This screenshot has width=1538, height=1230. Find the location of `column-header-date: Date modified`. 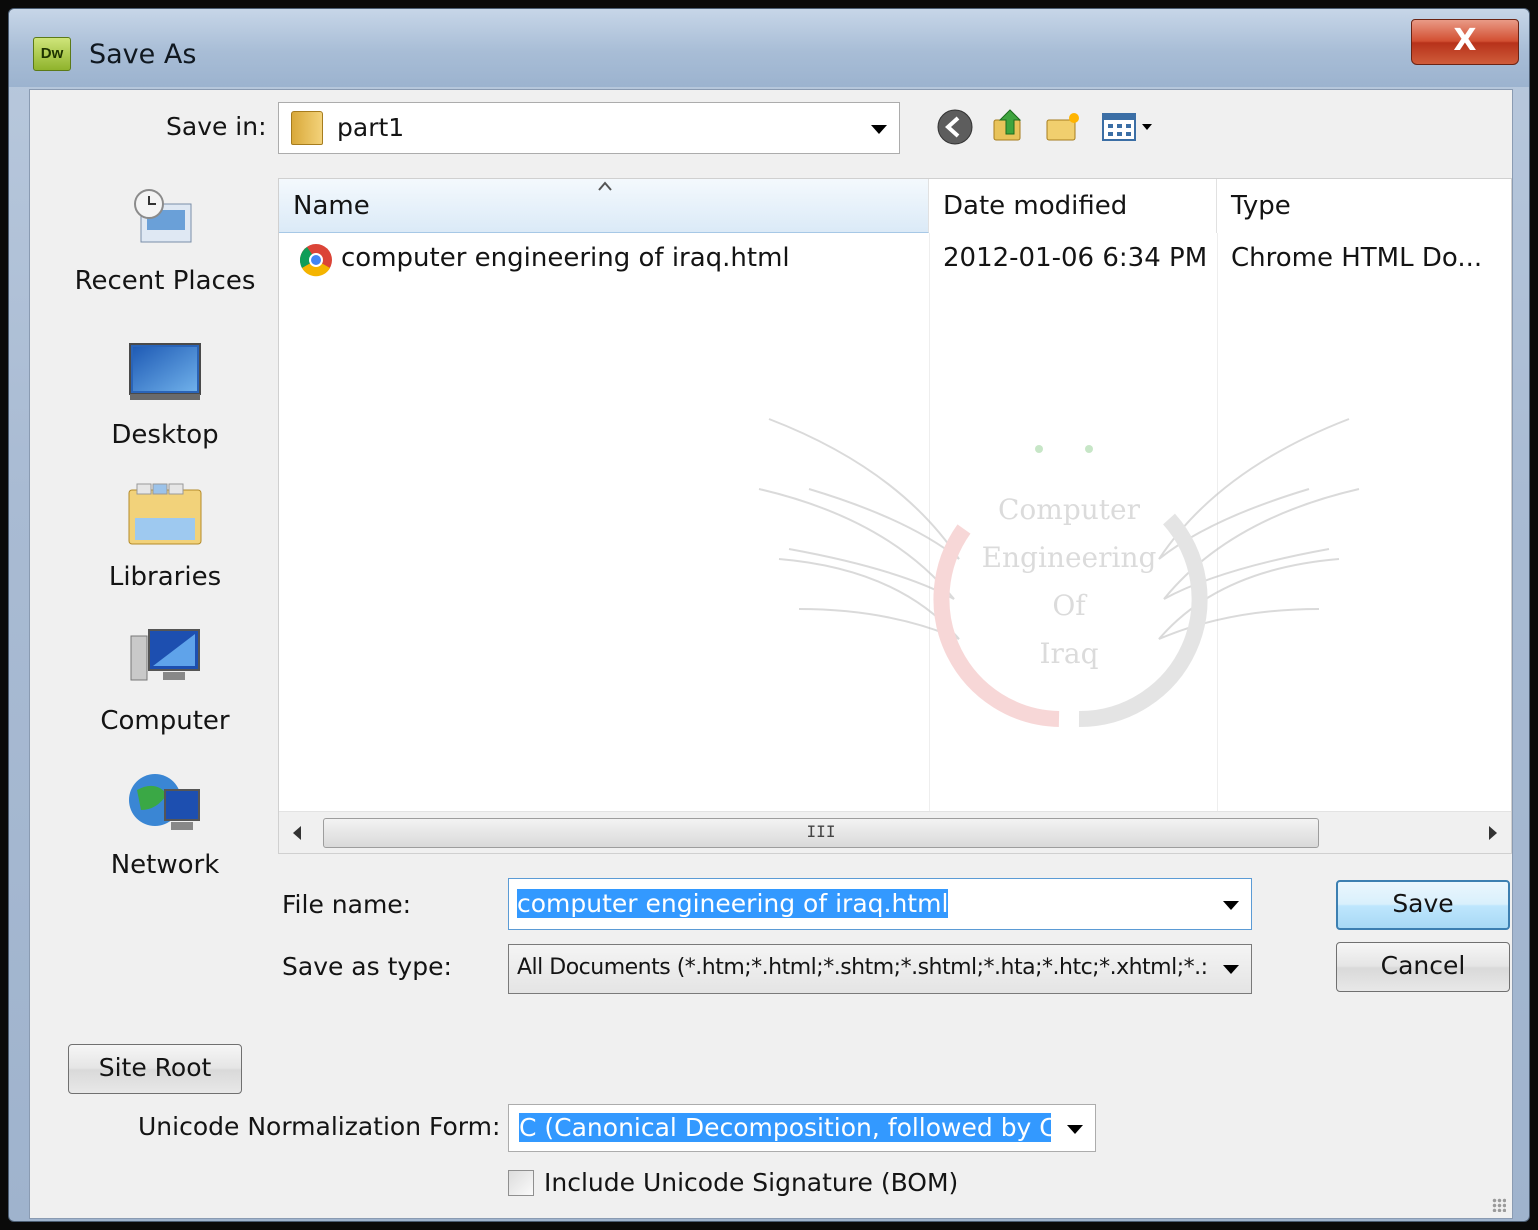

column-header-date: Date modified is located at coordinates (1073, 206).